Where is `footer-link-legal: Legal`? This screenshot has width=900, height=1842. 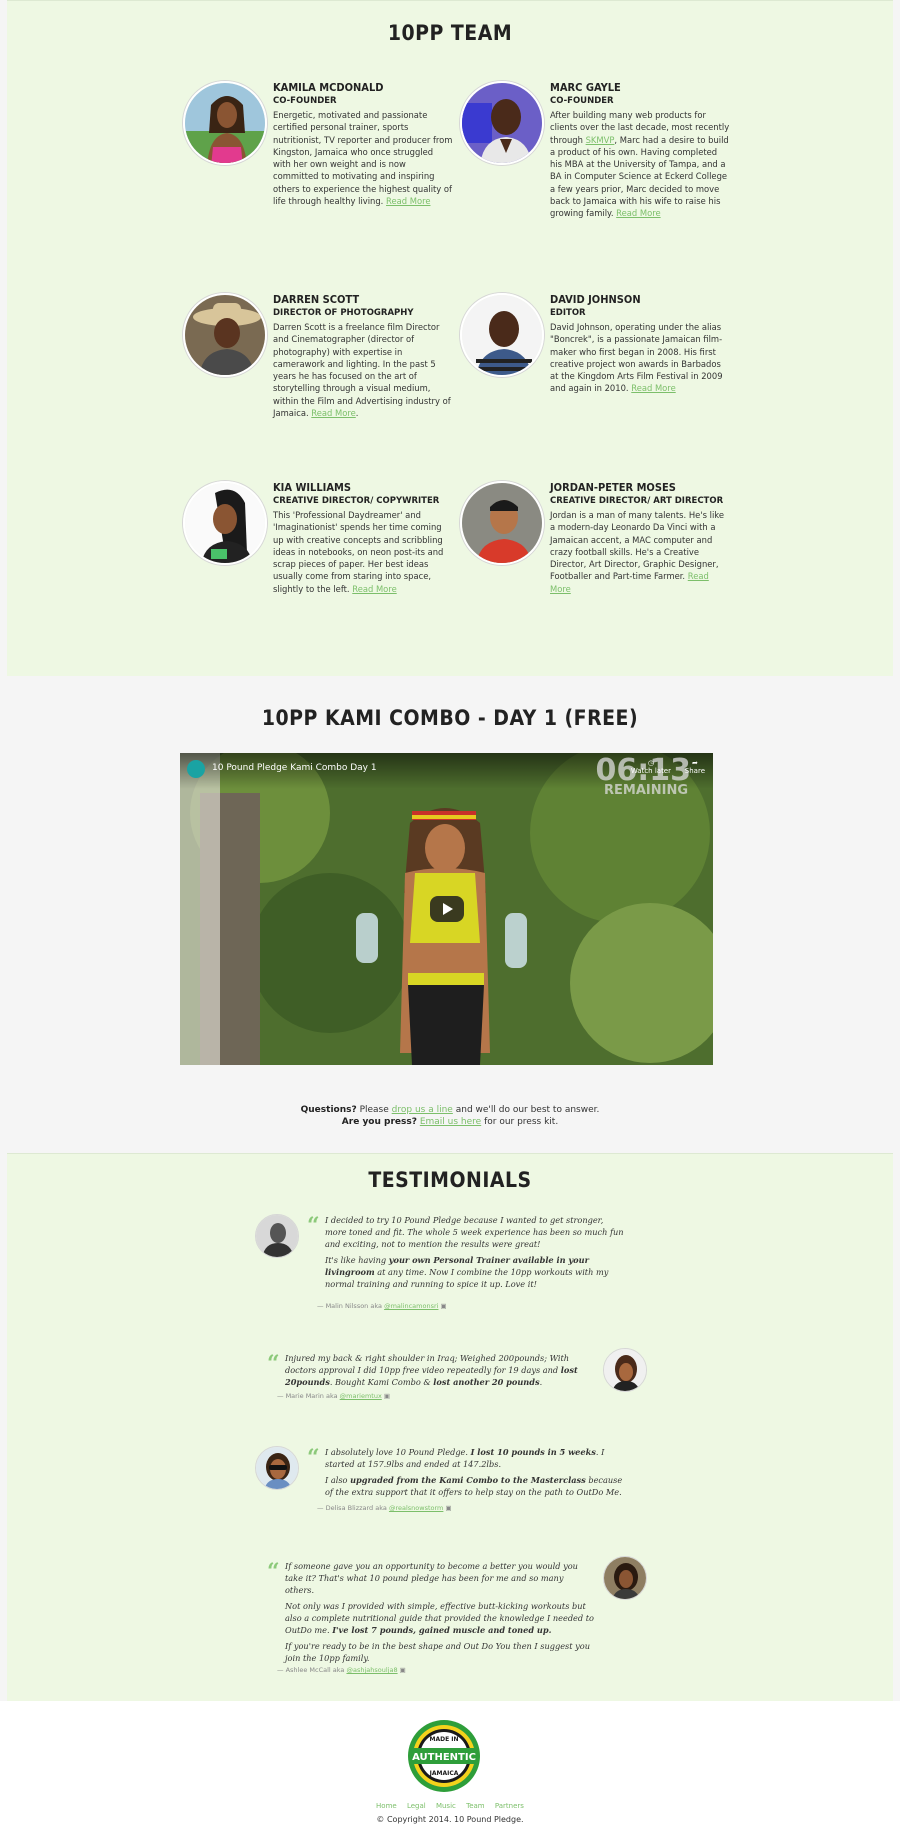 footer-link-legal: Legal is located at coordinates (416, 1806).